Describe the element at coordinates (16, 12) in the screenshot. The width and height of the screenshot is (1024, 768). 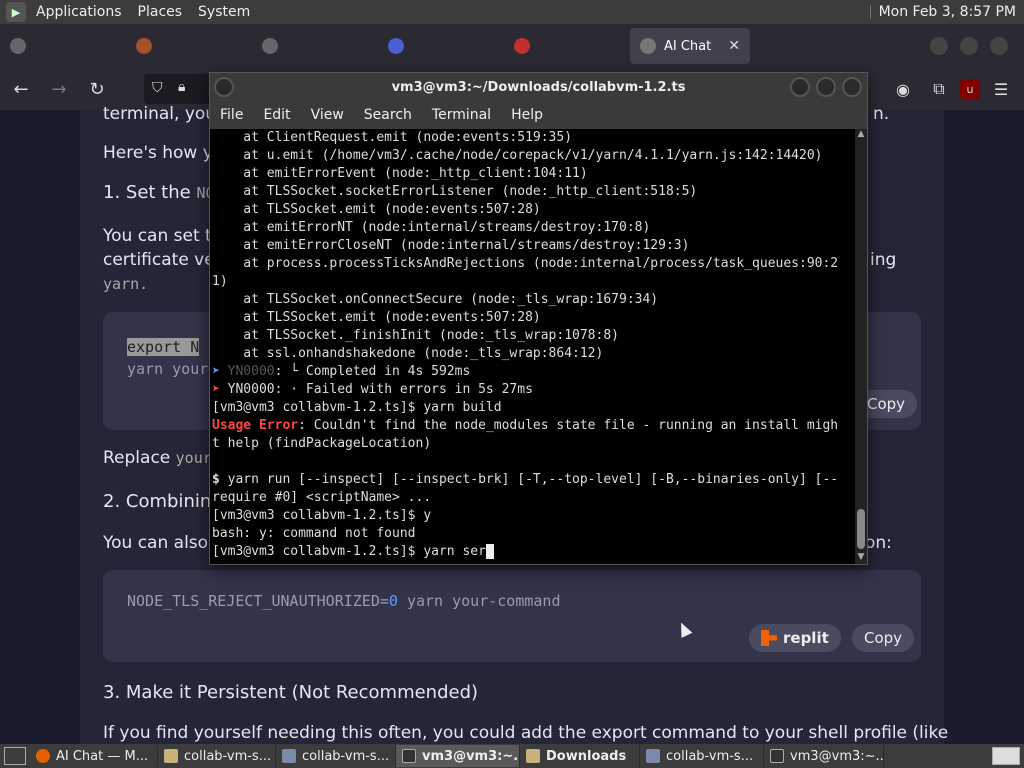
I see `distro-logo-icon: ▶` at that location.